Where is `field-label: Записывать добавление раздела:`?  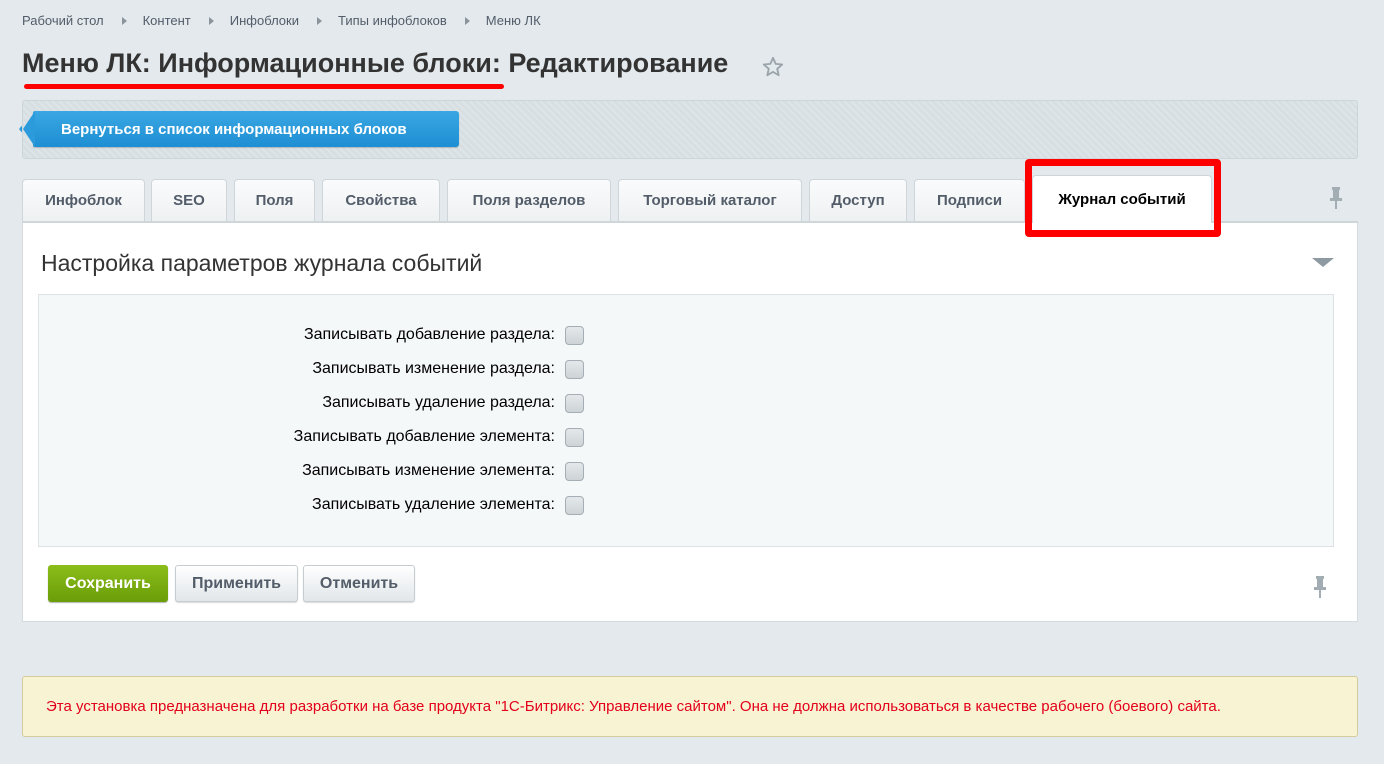
field-label: Записывать добавление раздела: is located at coordinates (429, 334).